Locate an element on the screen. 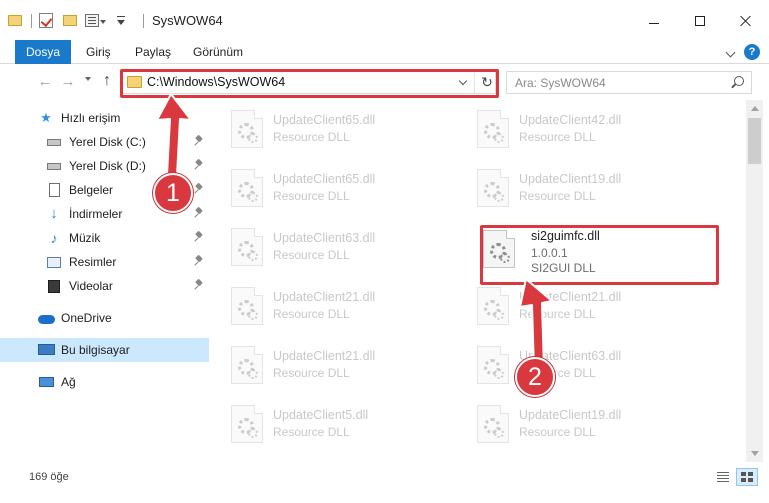 The width and height of the screenshot is (769, 503). sidebar-item-label: Müzik is located at coordinates (85, 238).